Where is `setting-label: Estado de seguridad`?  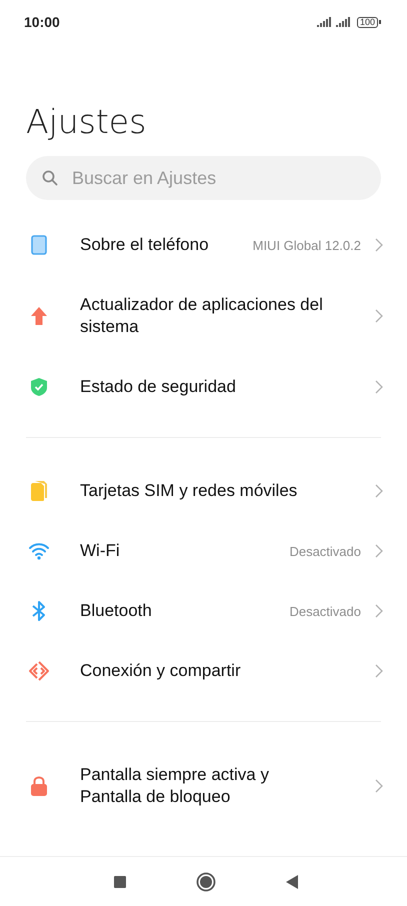 setting-label: Estado de seguridad is located at coordinates (158, 387).